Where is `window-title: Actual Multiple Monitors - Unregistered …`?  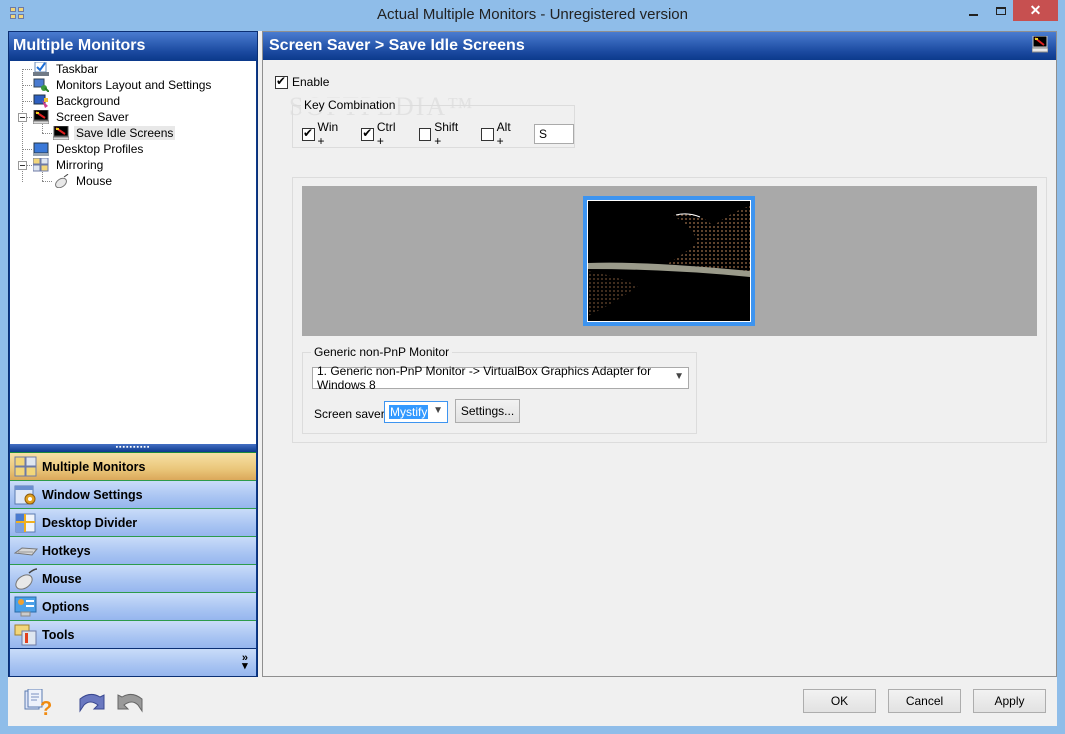 window-title: Actual Multiple Monitors - Unregistered … is located at coordinates (532, 14).